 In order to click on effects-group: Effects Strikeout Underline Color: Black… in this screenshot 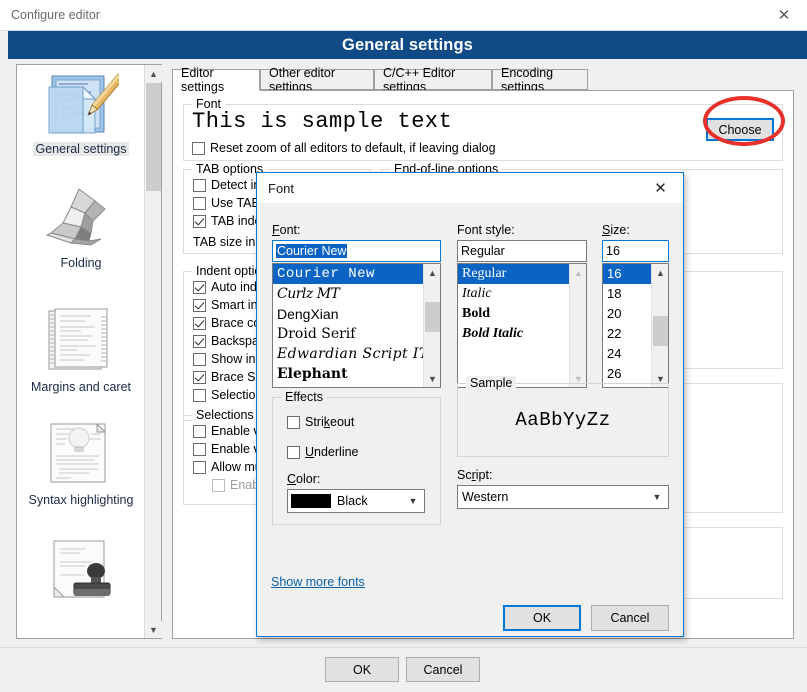, I will do `click(356, 457)`.